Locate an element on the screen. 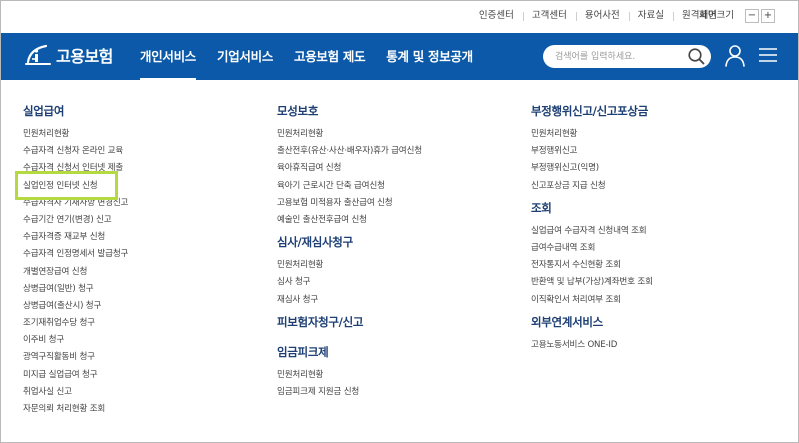  list-item: 신고포상금 지급 신청 is located at coordinates (592, 188).